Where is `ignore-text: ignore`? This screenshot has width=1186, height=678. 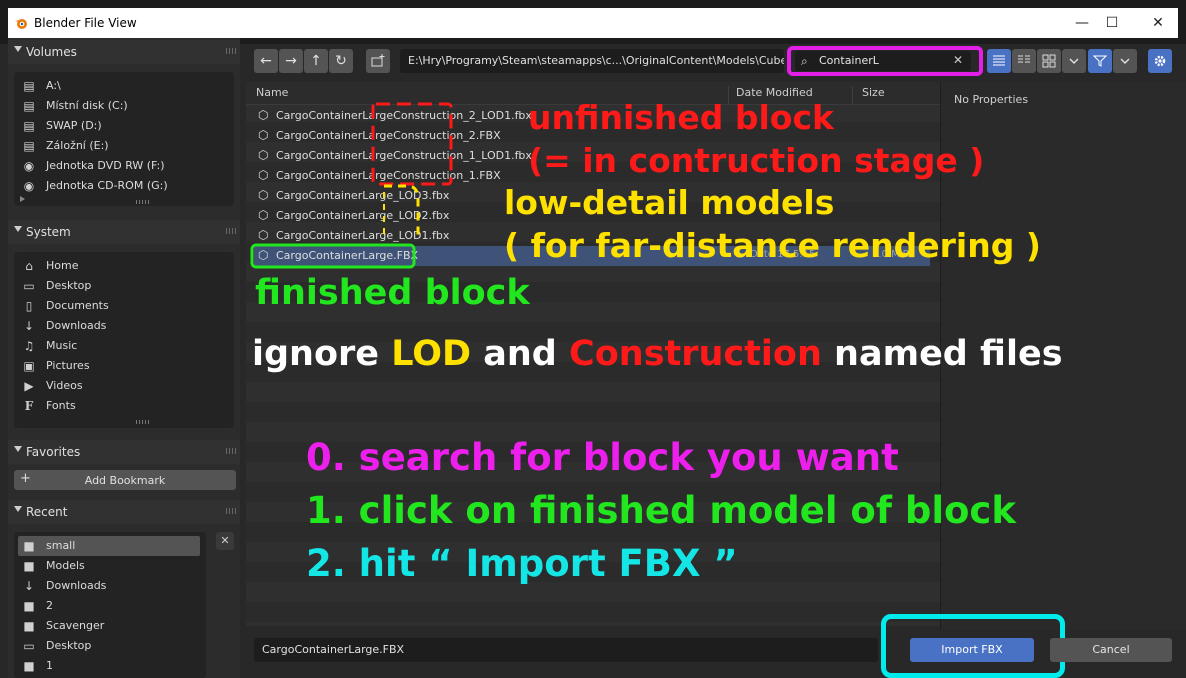
ignore-text: ignore is located at coordinates (322, 354).